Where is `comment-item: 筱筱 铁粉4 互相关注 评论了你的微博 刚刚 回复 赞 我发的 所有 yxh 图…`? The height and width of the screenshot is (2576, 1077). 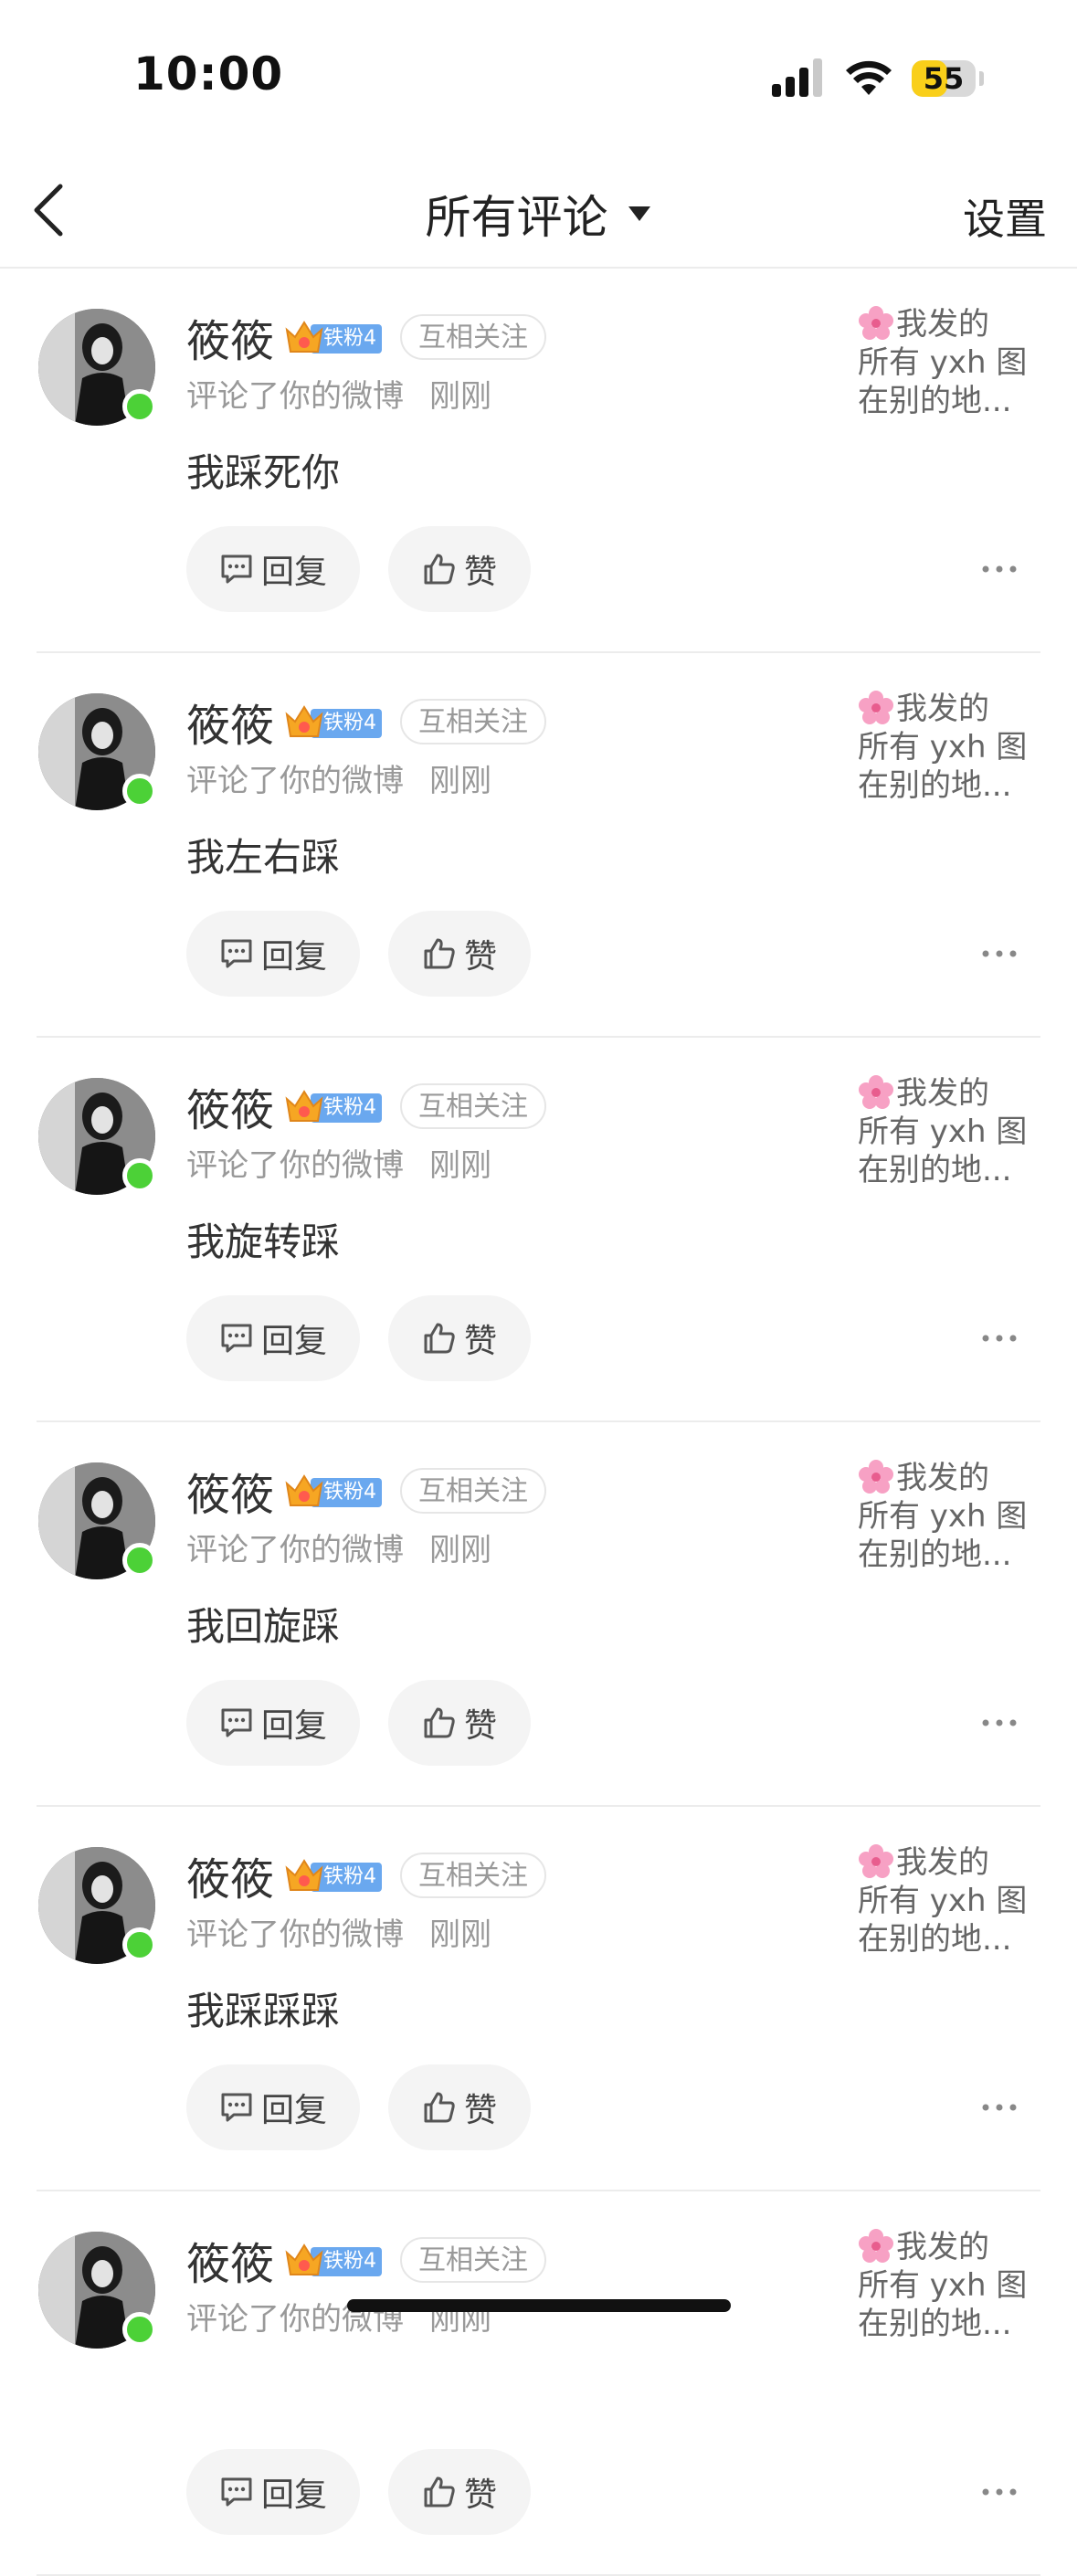 comment-item: 筱筱 铁粉4 互相关注 评论了你的微博 刚刚 回复 赞 我发的 所有 yxh 图… is located at coordinates (538, 2383).